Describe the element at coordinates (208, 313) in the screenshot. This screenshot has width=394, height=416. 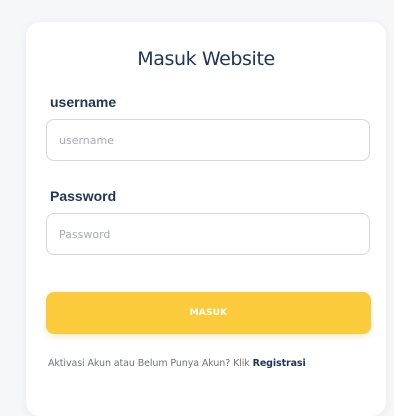
I see `login-button: MASUK` at that location.